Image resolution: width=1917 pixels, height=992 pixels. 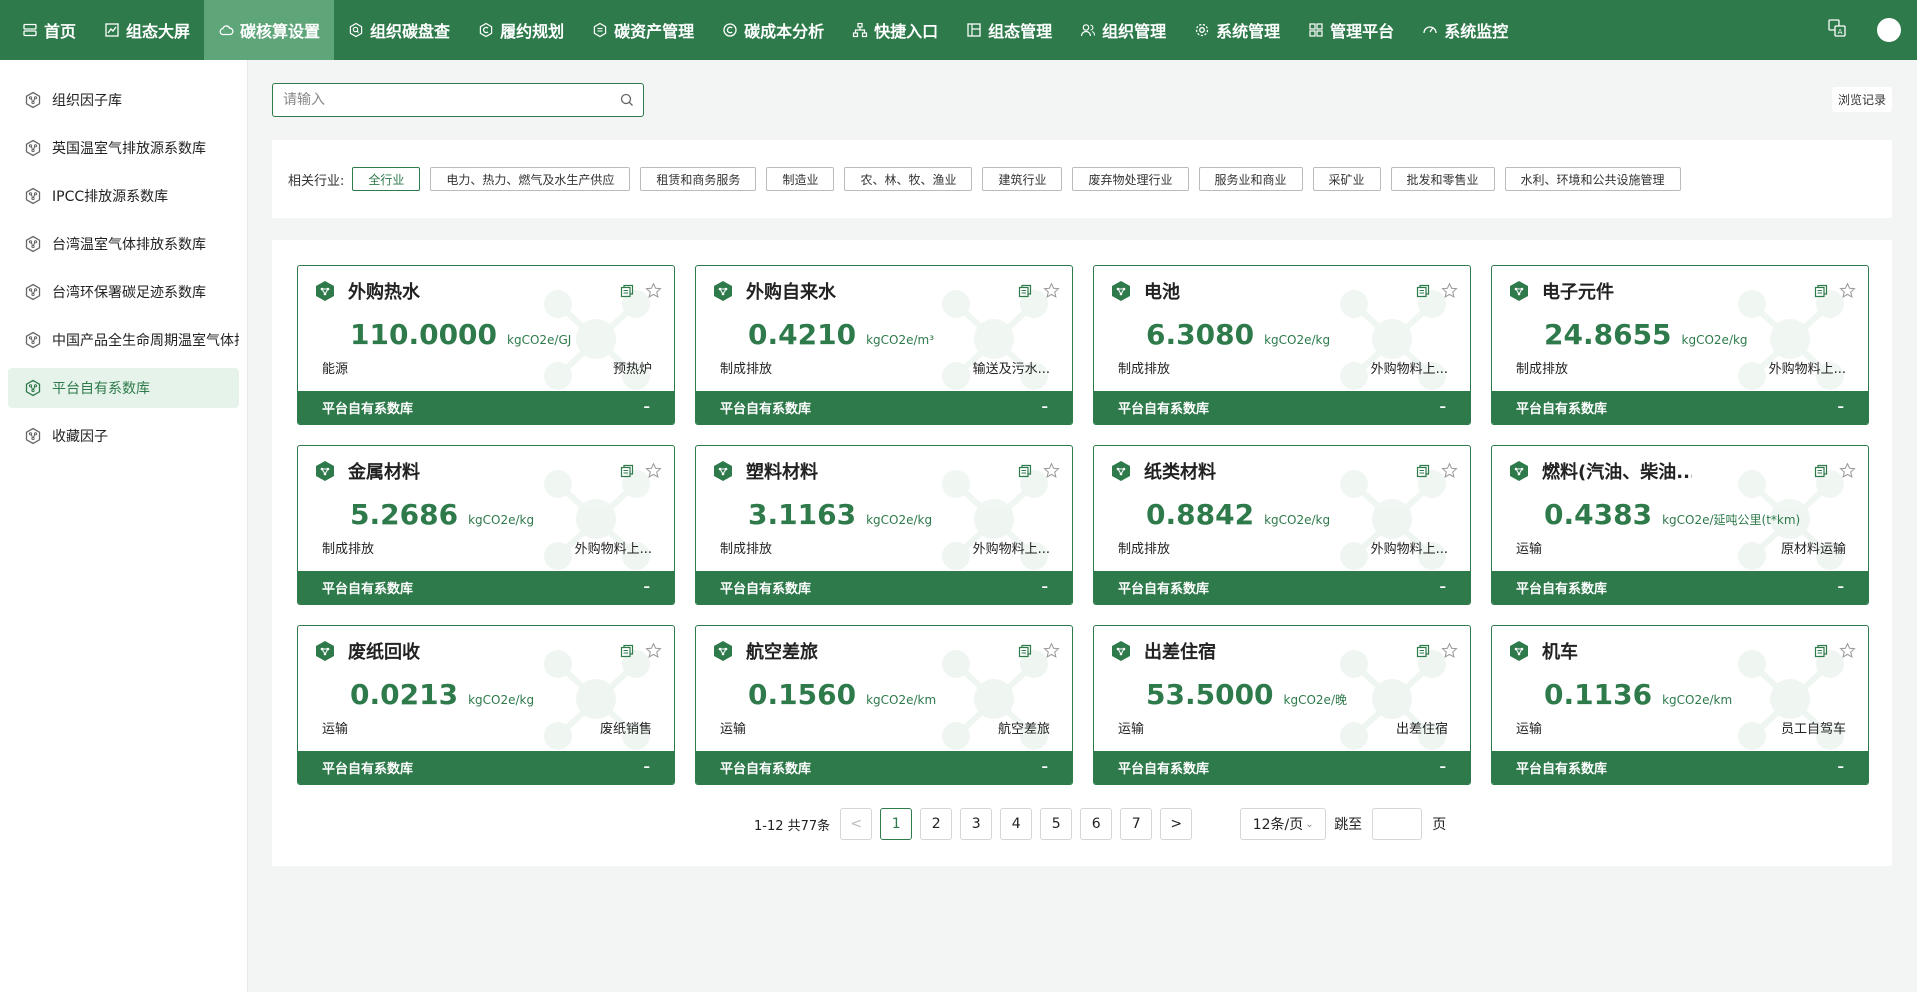 What do you see at coordinates (1144, 549) in the screenshot?
I see `emission-scope: 制成排放` at bounding box center [1144, 549].